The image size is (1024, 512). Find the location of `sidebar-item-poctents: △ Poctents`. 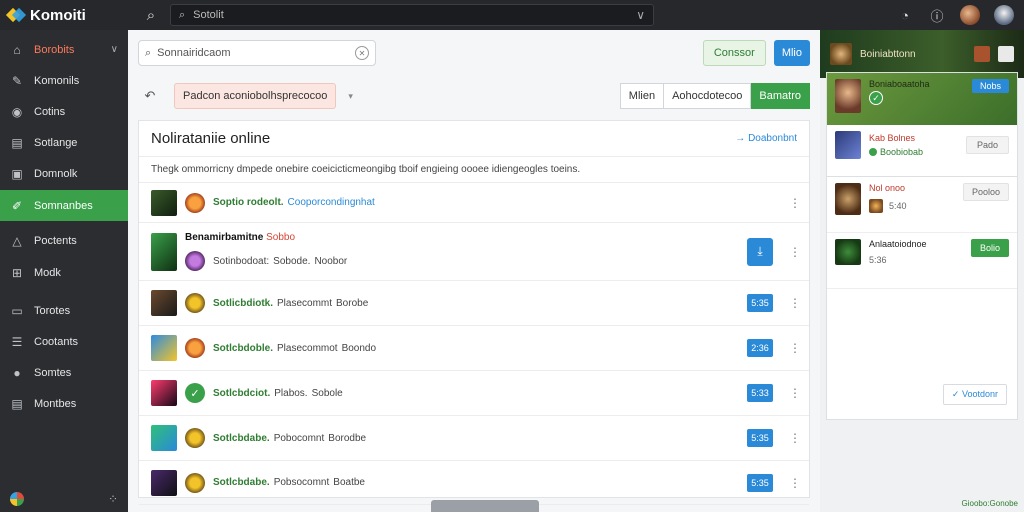

sidebar-item-poctents: △ Poctents is located at coordinates (64, 240).